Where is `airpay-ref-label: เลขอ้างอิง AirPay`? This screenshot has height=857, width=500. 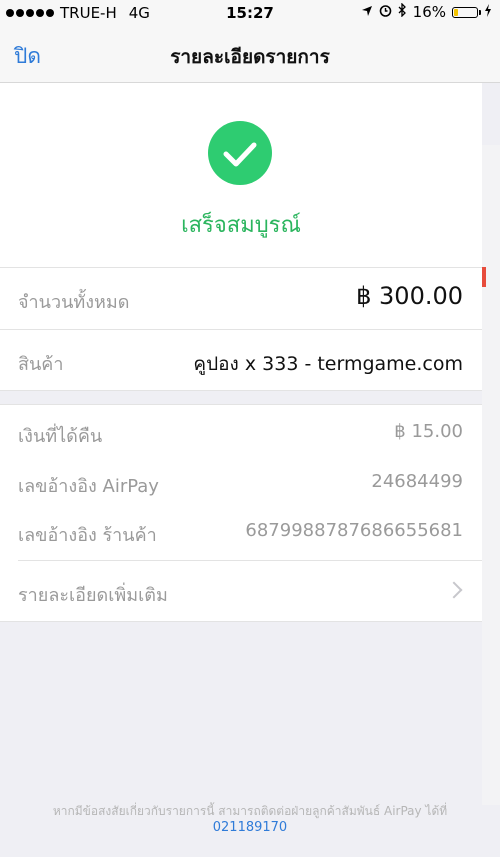 airpay-ref-label: เลขอ้างอิง AirPay is located at coordinates (88, 486).